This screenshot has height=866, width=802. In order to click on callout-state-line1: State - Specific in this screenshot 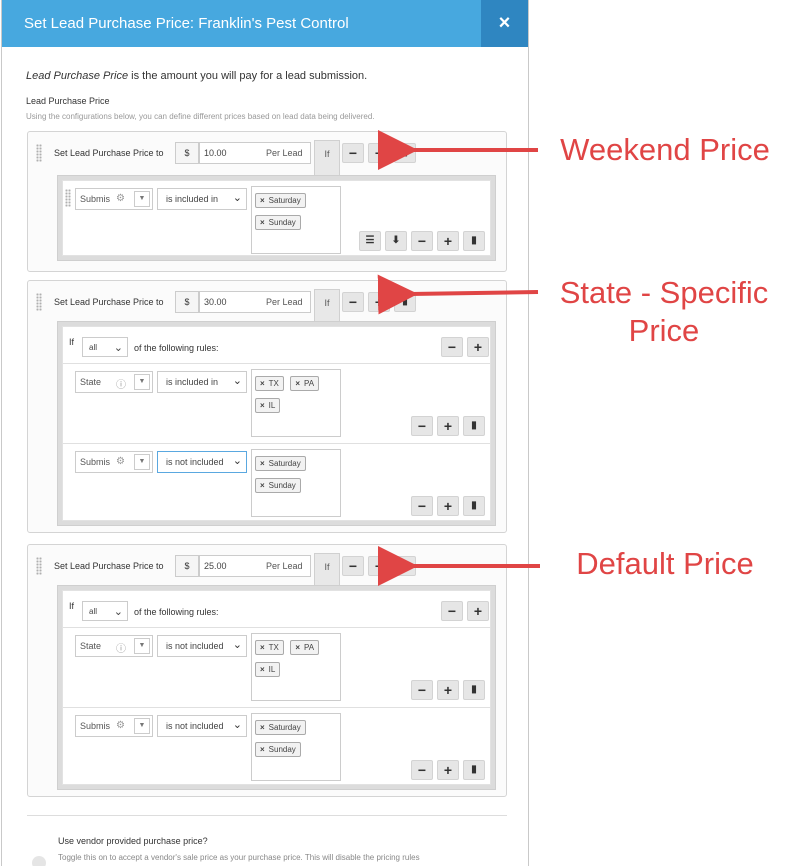, I will do `click(664, 292)`.